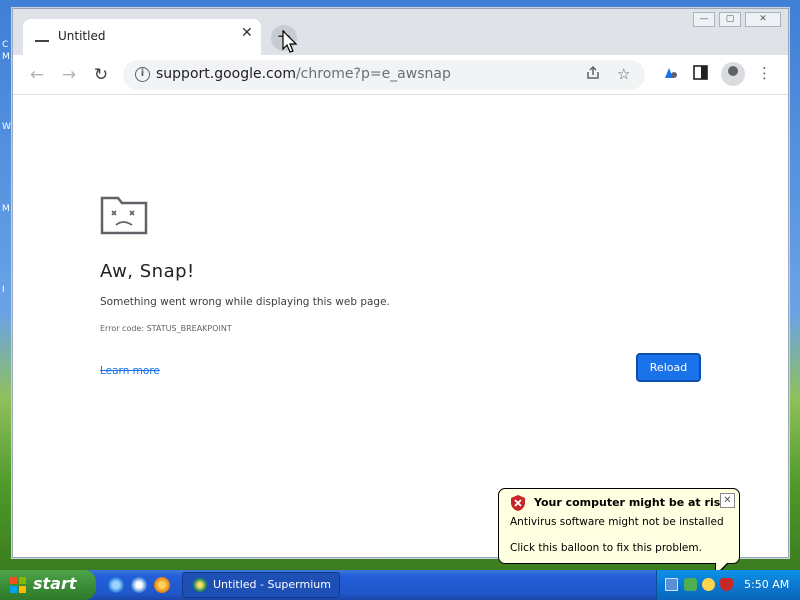 This screenshot has height=600, width=800. Describe the element at coordinates (623, 74) in the screenshot. I see `bookmark-star-icon: ☆` at that location.